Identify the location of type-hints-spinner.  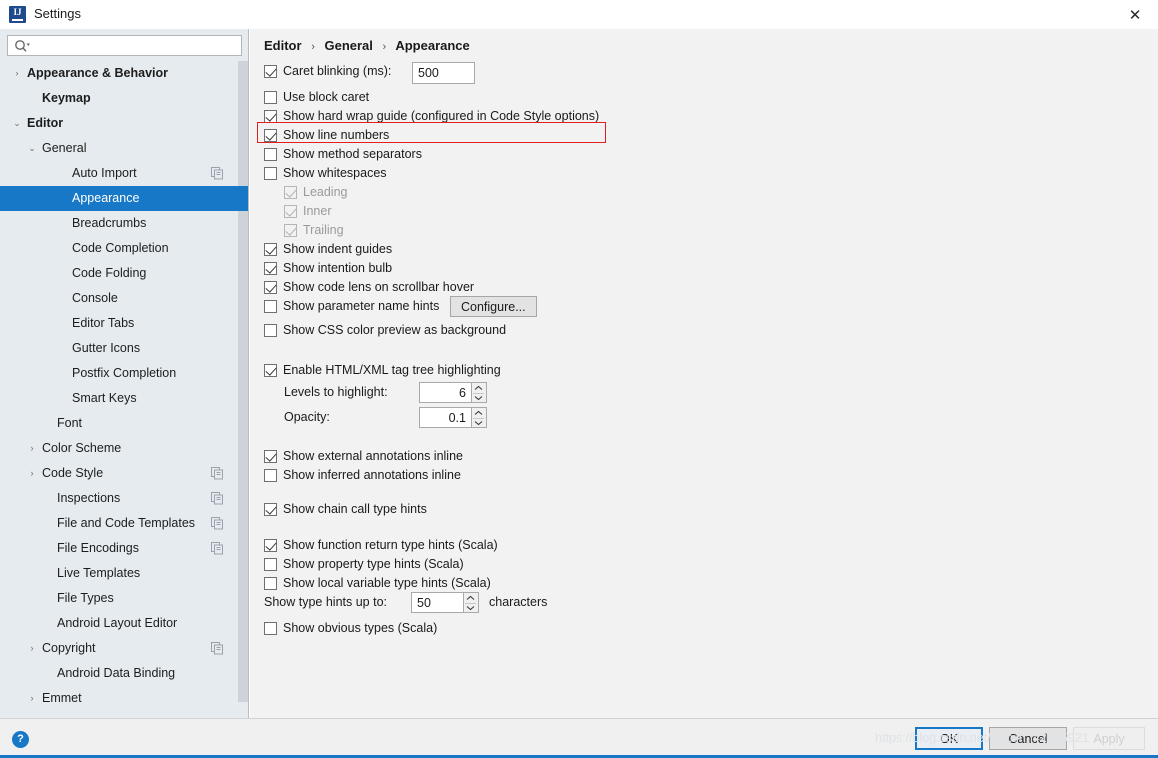
(445, 602).